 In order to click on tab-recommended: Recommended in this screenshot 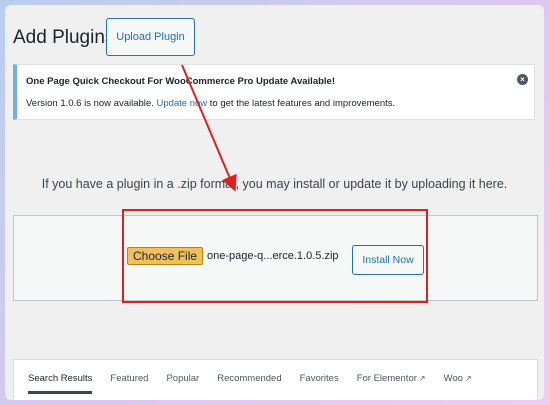, I will do `click(249, 383)`.